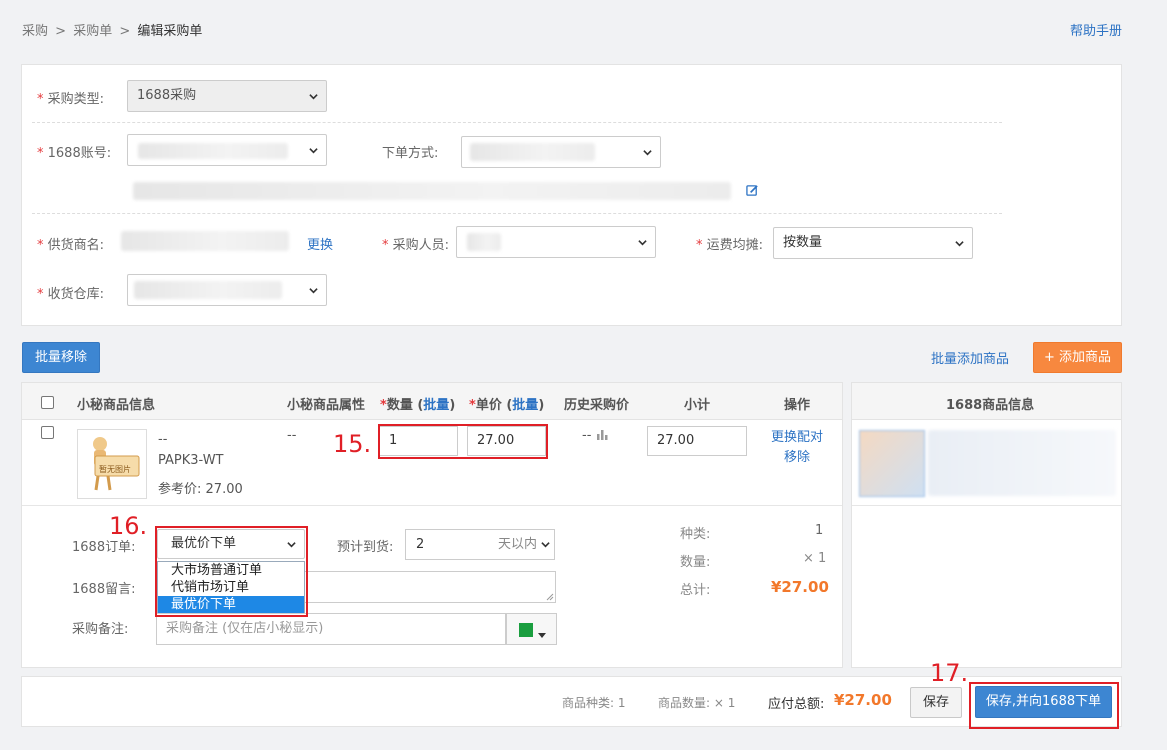 This screenshot has height=750, width=1167. What do you see at coordinates (326, 405) in the screenshot?
I see `header-product-attr: 小秘商品属性` at bounding box center [326, 405].